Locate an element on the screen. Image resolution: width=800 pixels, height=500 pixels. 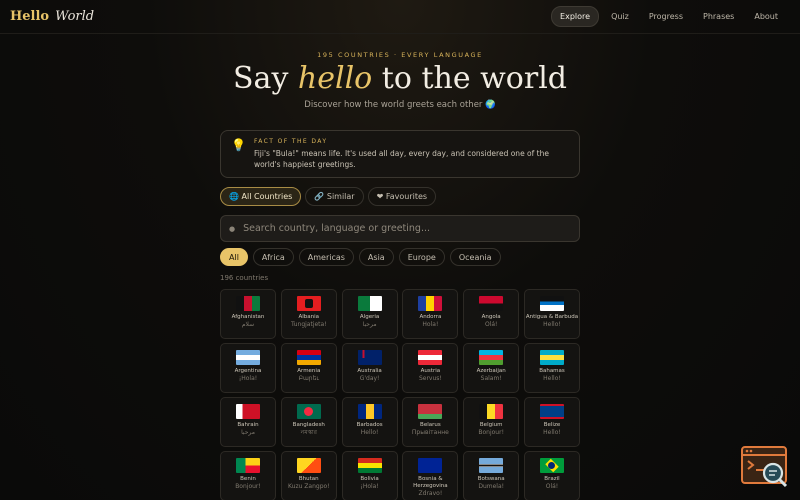
country-card: Botswana Dumela! is located at coordinates (491, 475).